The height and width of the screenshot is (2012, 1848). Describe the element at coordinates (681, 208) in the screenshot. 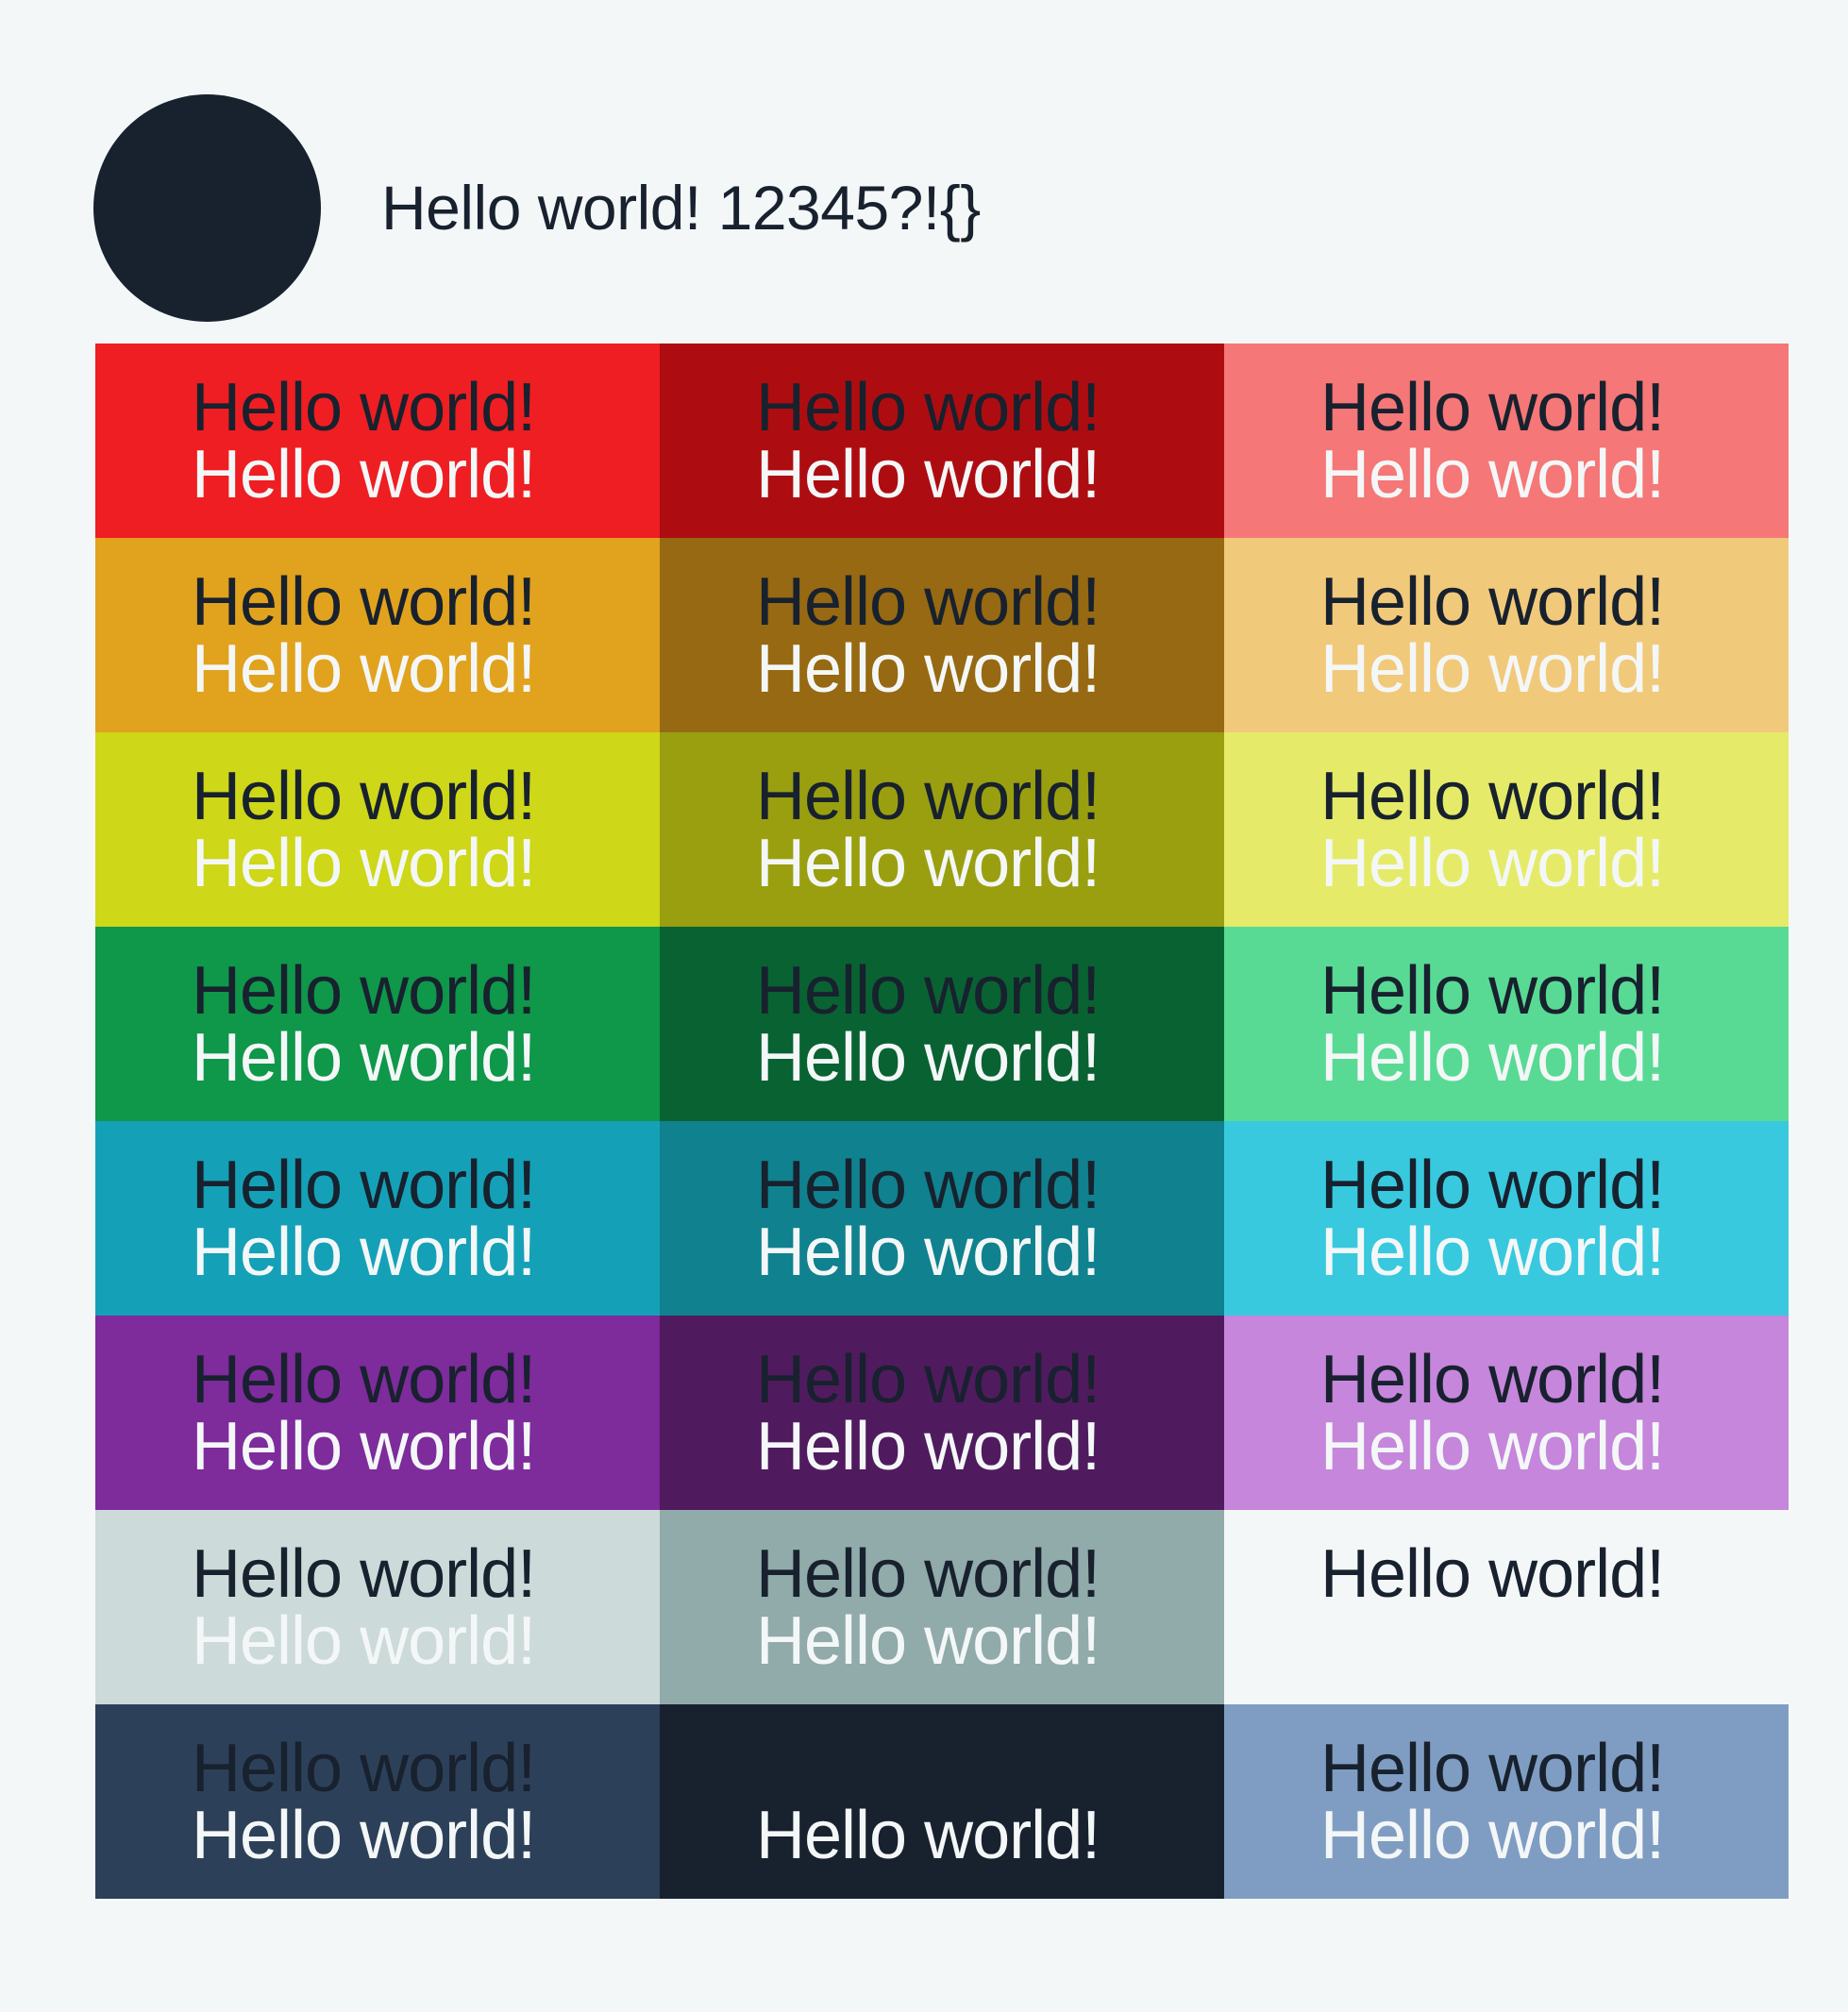

I see `header-sample-text: Hello world! 12345?!{}` at that location.